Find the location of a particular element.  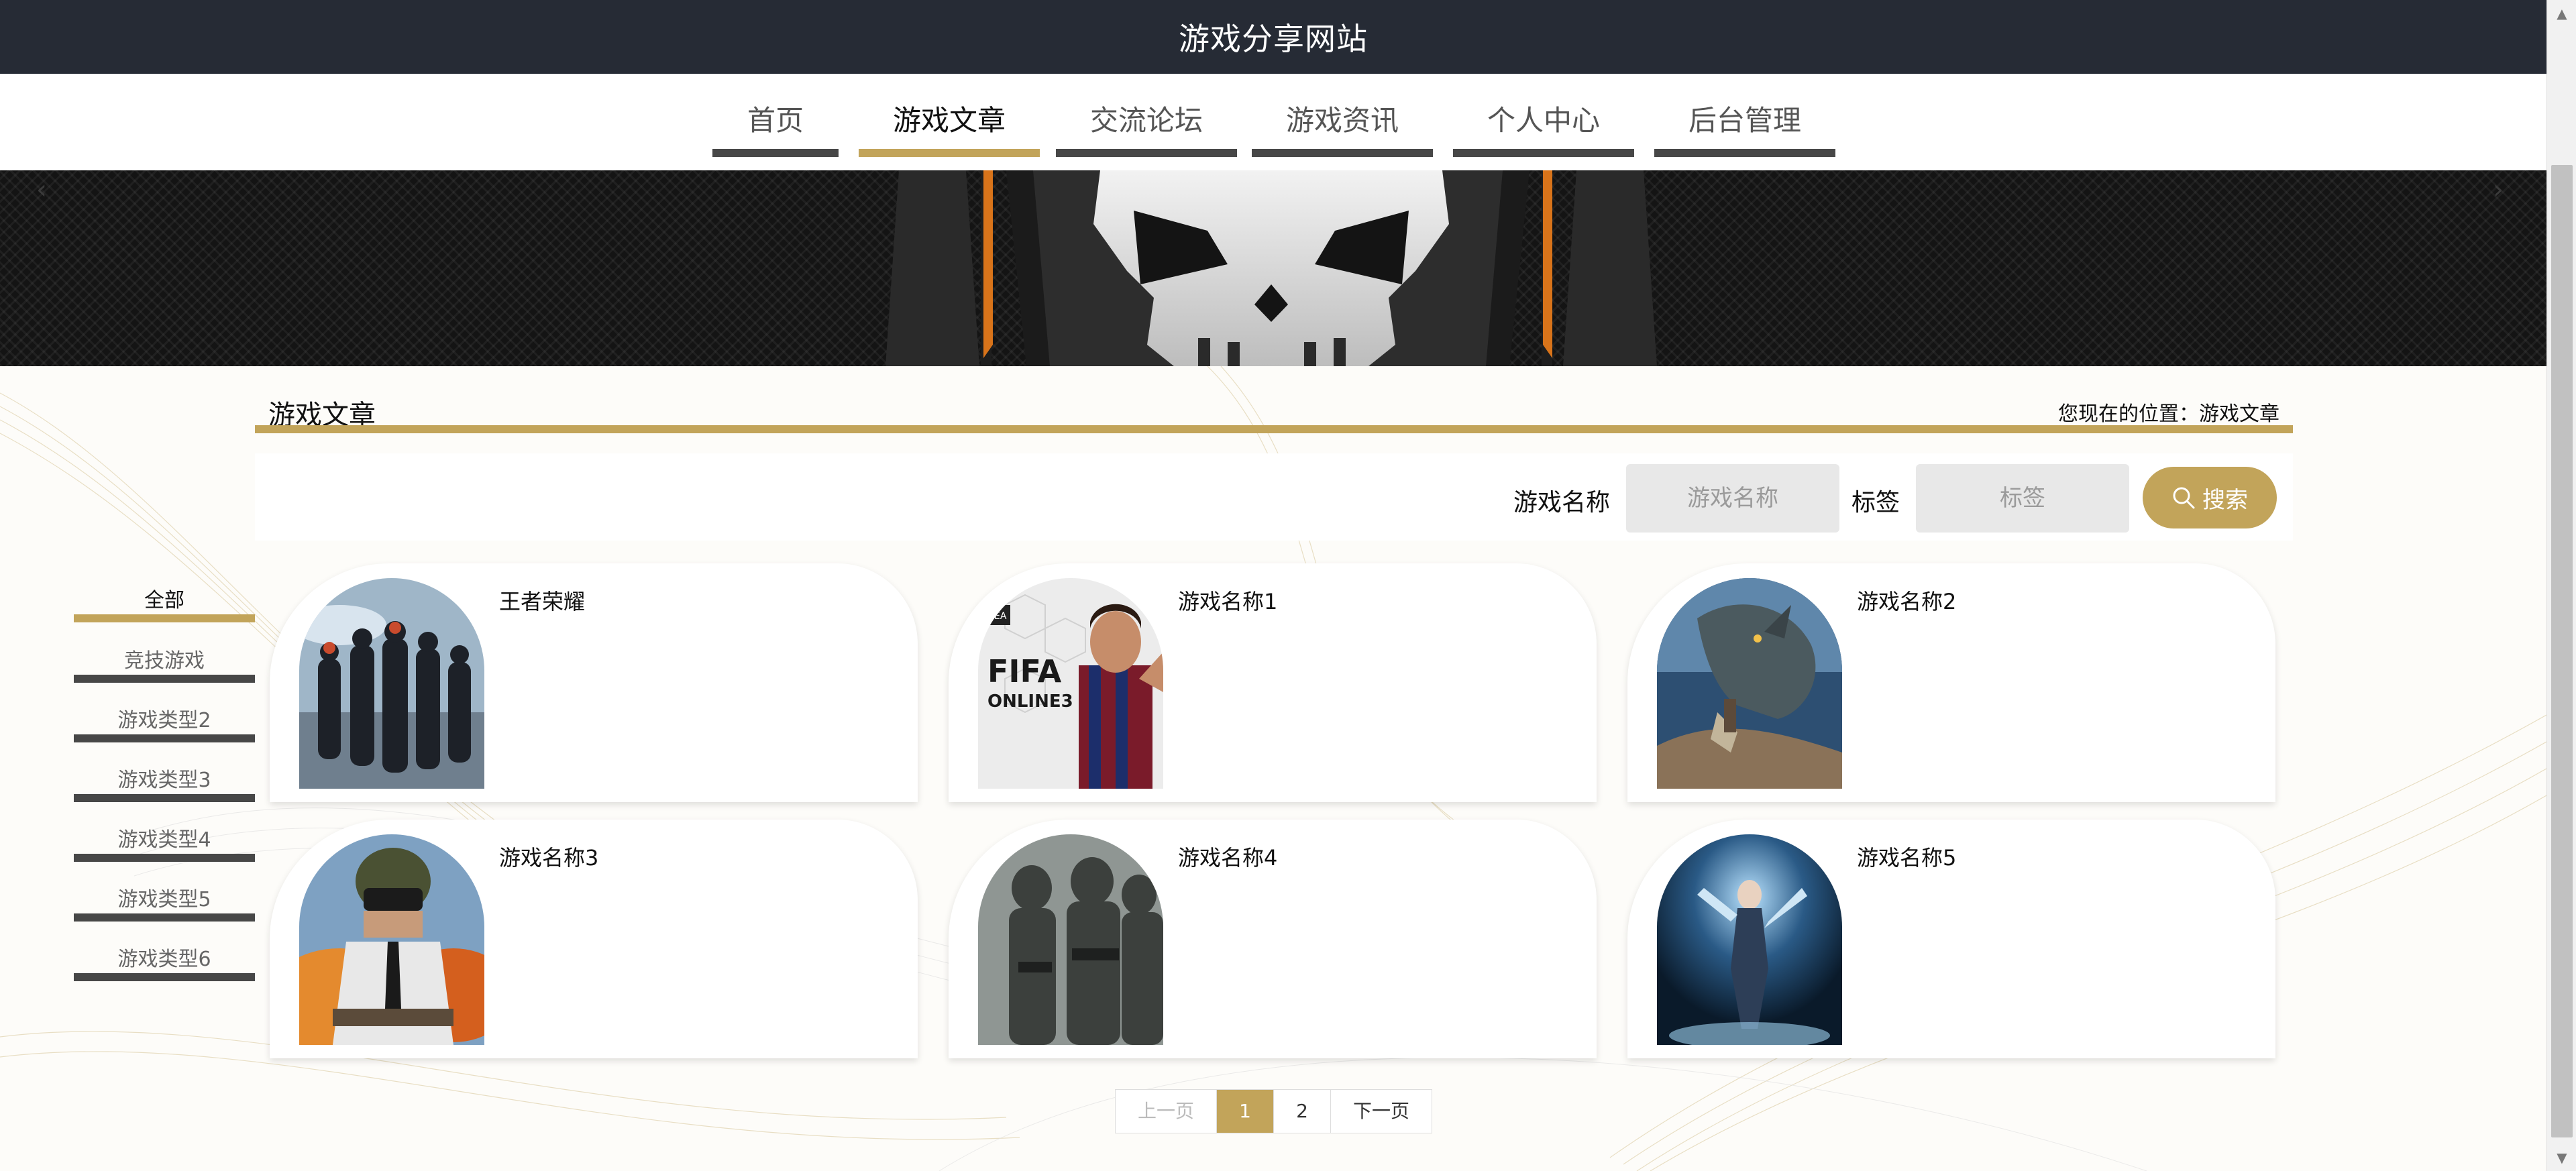

chevron-left-icon: ‹ is located at coordinates (41, 189).